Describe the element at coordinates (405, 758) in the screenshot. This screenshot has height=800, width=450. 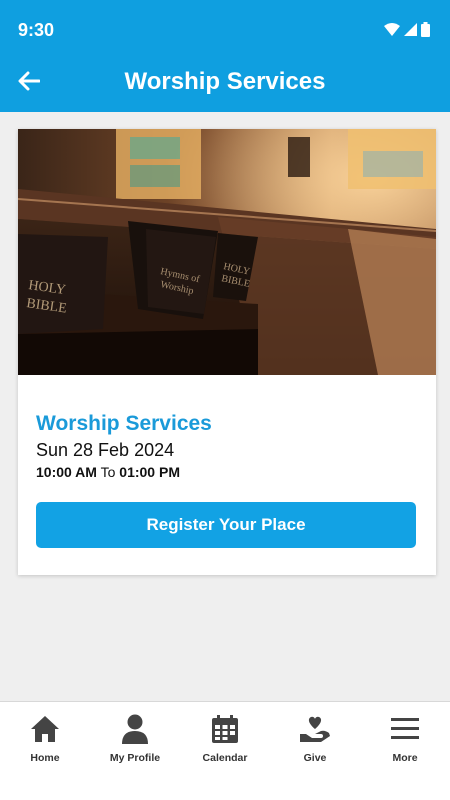
I see `nav-label-more: More` at that location.